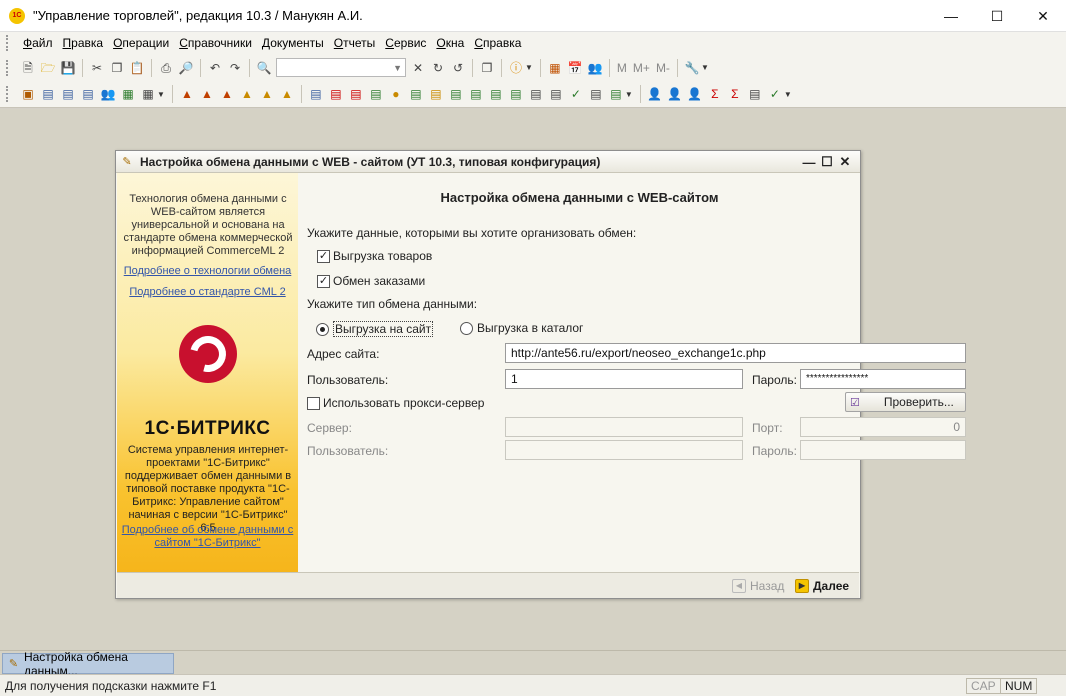  Describe the element at coordinates (487, 68) in the screenshot. I see `windows-icon: ❐` at that location.